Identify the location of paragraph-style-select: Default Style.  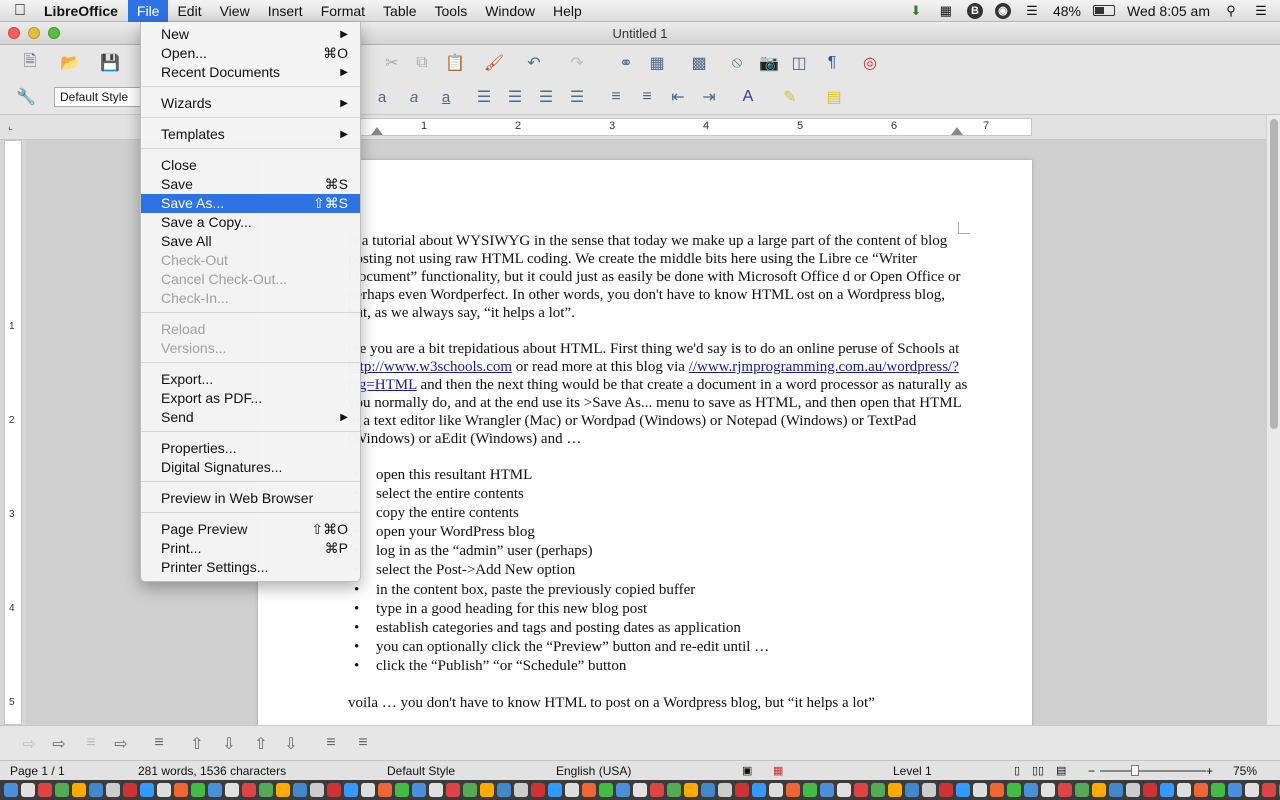
(99, 97).